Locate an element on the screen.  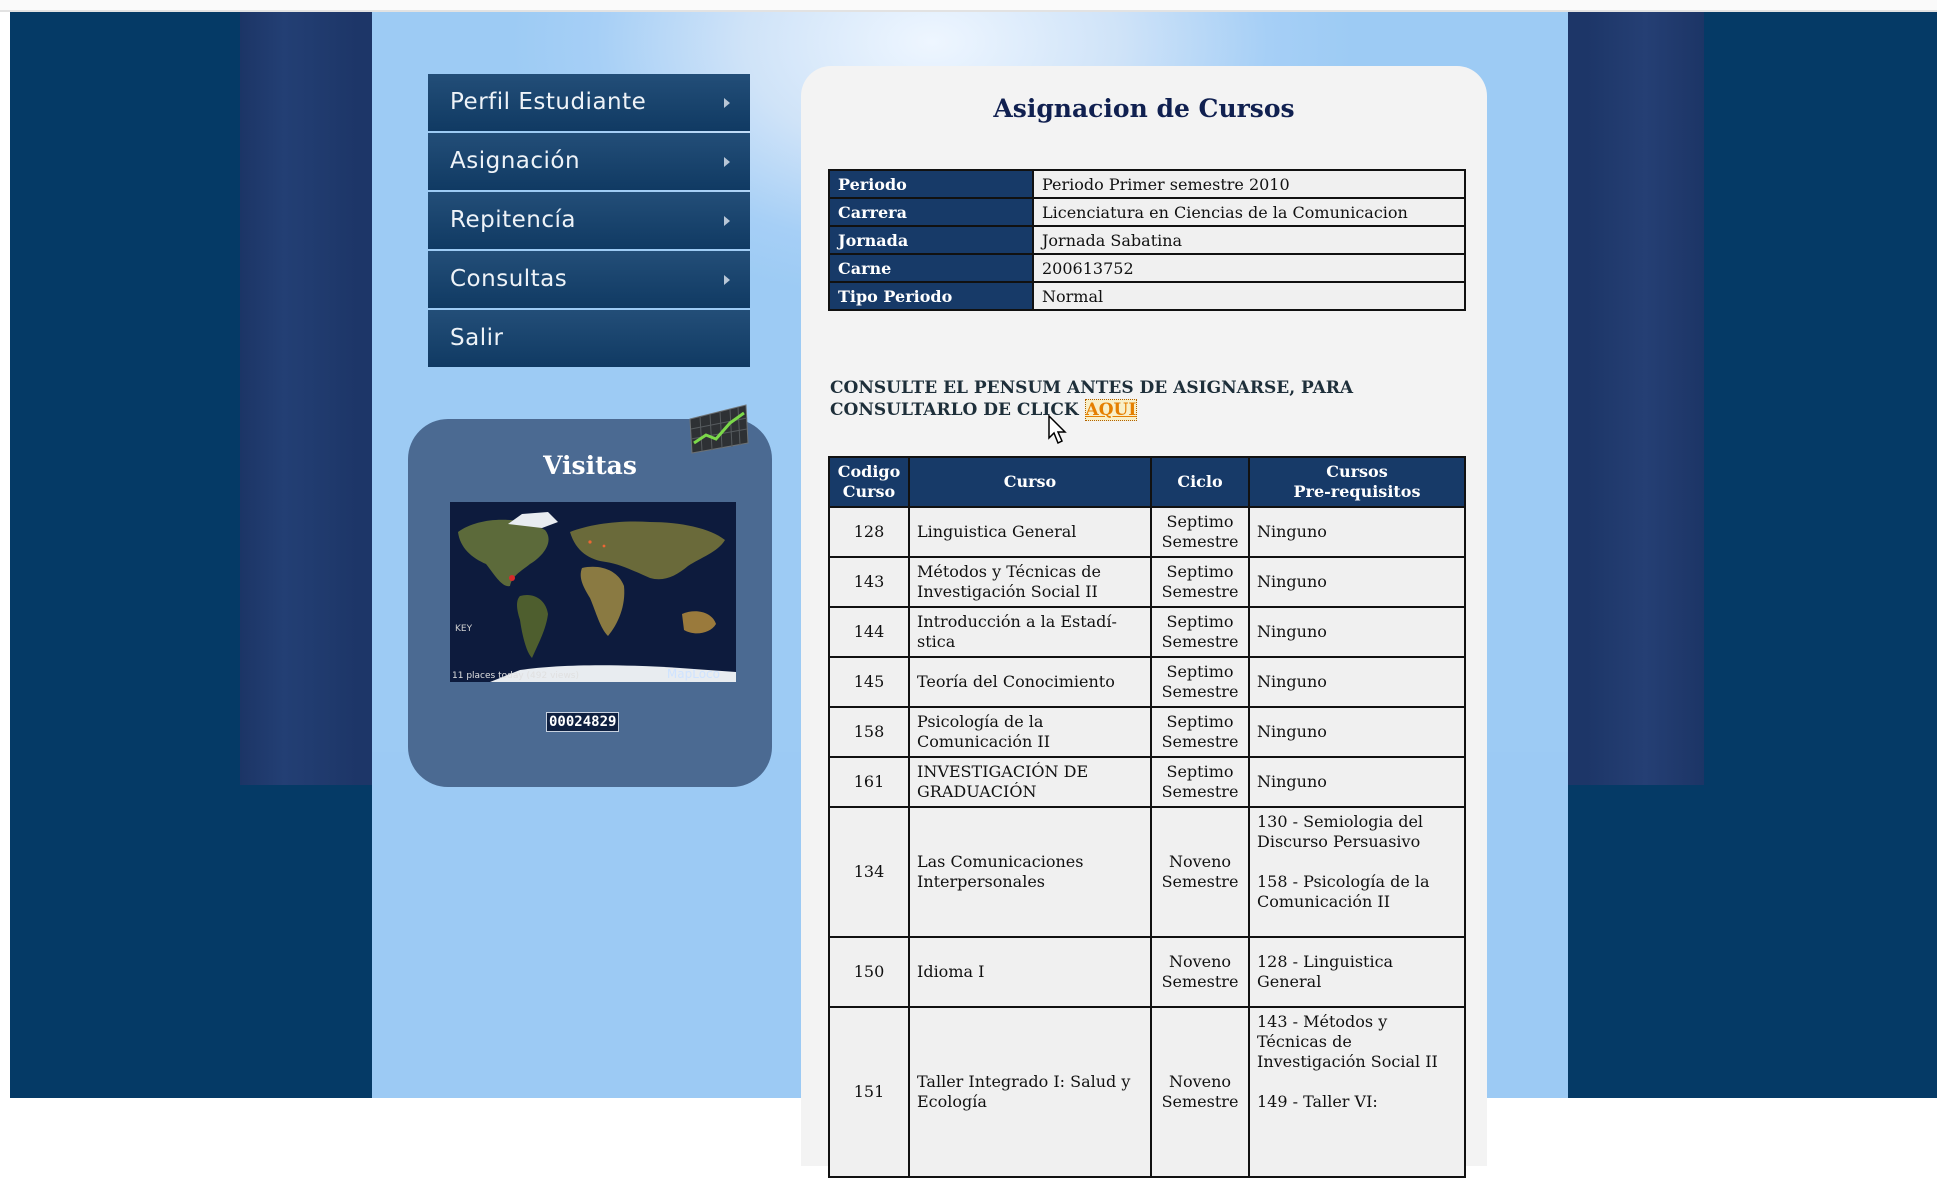
menu-item-salir: Salir is located at coordinates (589, 338).